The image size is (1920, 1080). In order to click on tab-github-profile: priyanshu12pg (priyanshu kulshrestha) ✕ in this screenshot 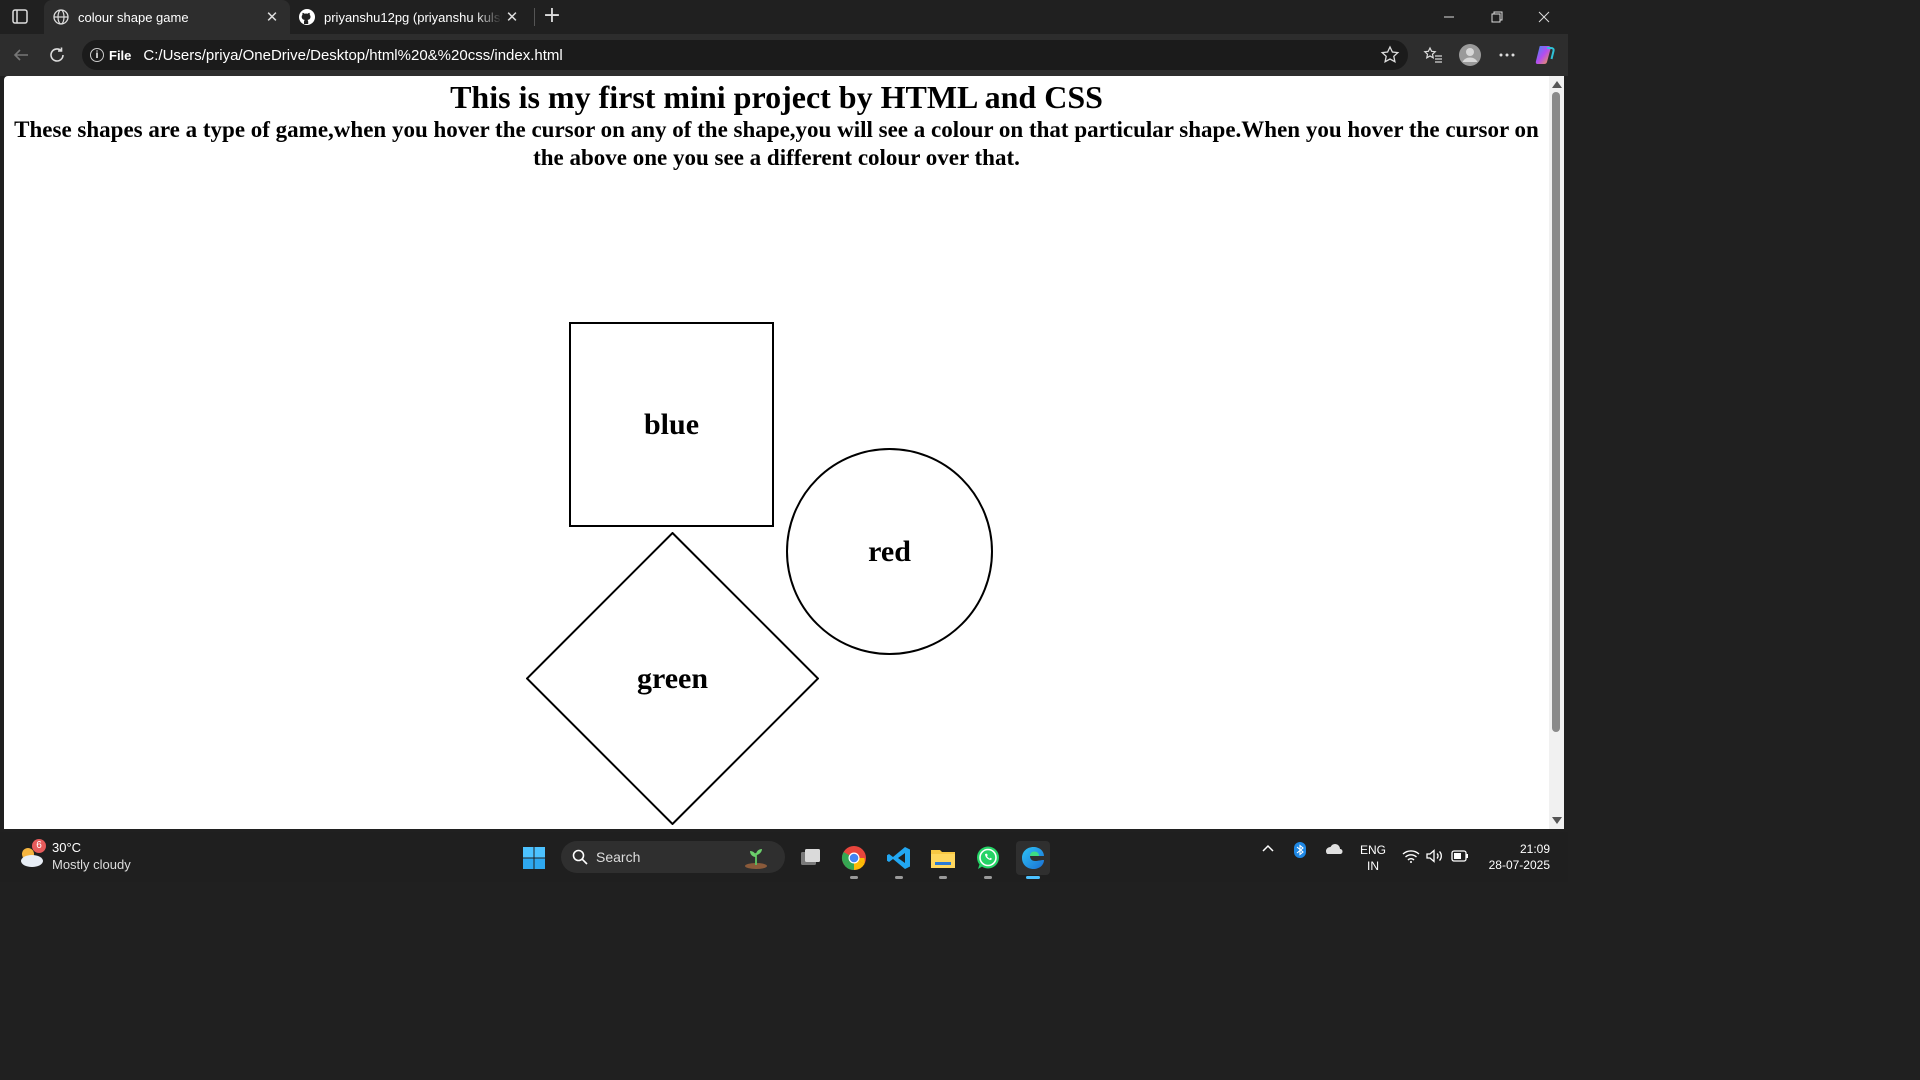, I will do `click(410, 17)`.